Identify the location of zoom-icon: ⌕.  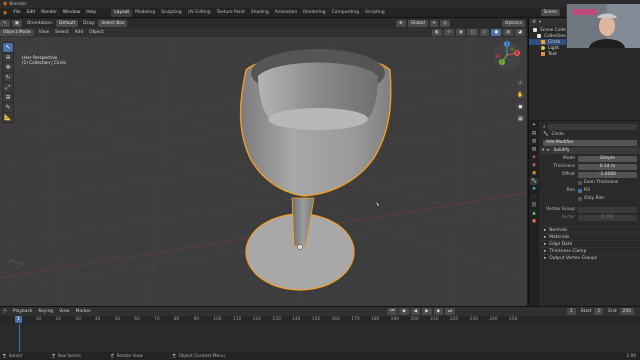
(520, 82).